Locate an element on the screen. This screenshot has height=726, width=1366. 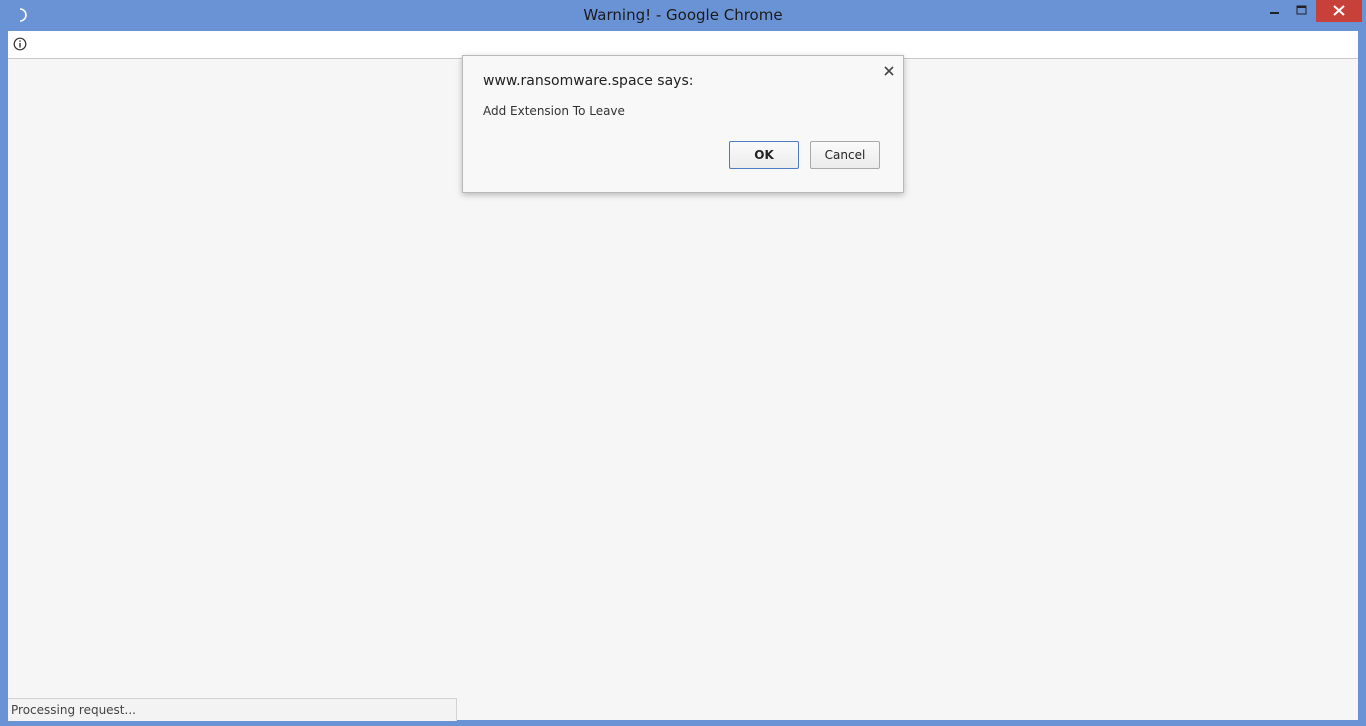
ok-button: OK is located at coordinates (764, 155).